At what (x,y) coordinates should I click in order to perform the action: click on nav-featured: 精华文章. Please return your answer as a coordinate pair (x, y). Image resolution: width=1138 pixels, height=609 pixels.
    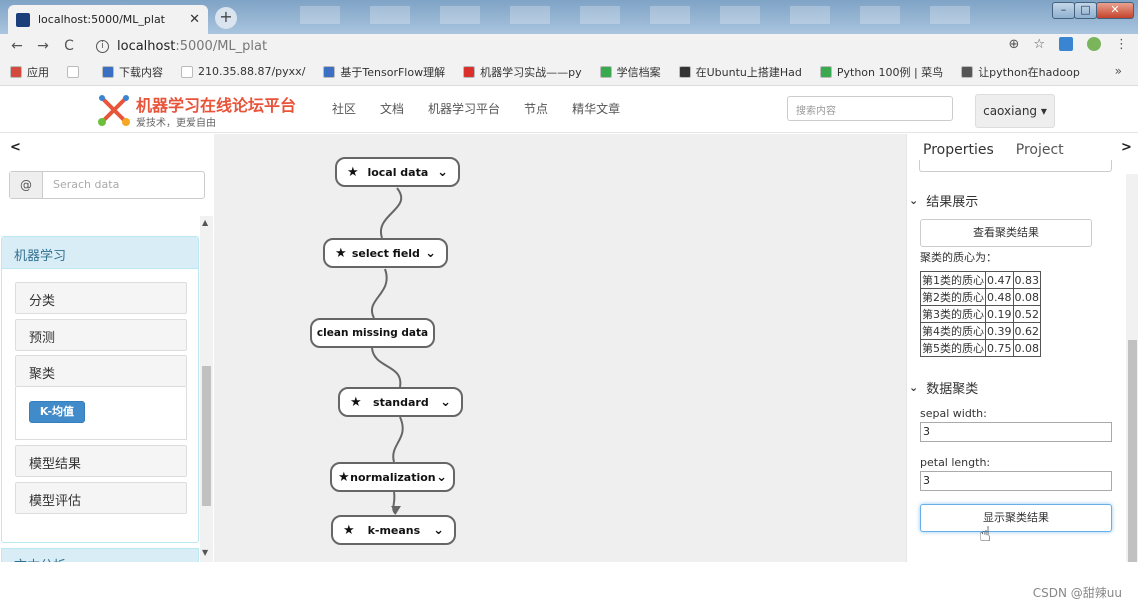
    Looking at the image, I should click on (596, 108).